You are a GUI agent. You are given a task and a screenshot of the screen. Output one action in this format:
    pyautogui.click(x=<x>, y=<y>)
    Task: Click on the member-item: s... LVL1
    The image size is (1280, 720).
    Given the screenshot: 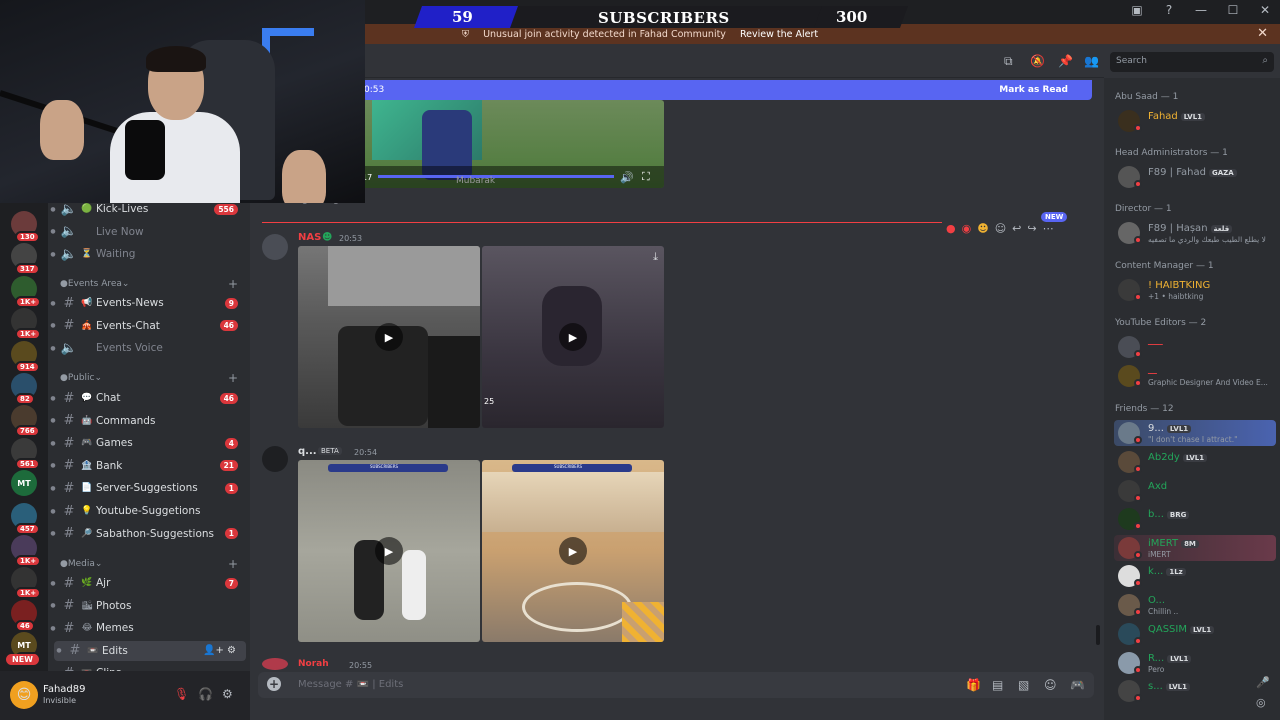 What is the action you would take?
    pyautogui.click(x=1195, y=691)
    